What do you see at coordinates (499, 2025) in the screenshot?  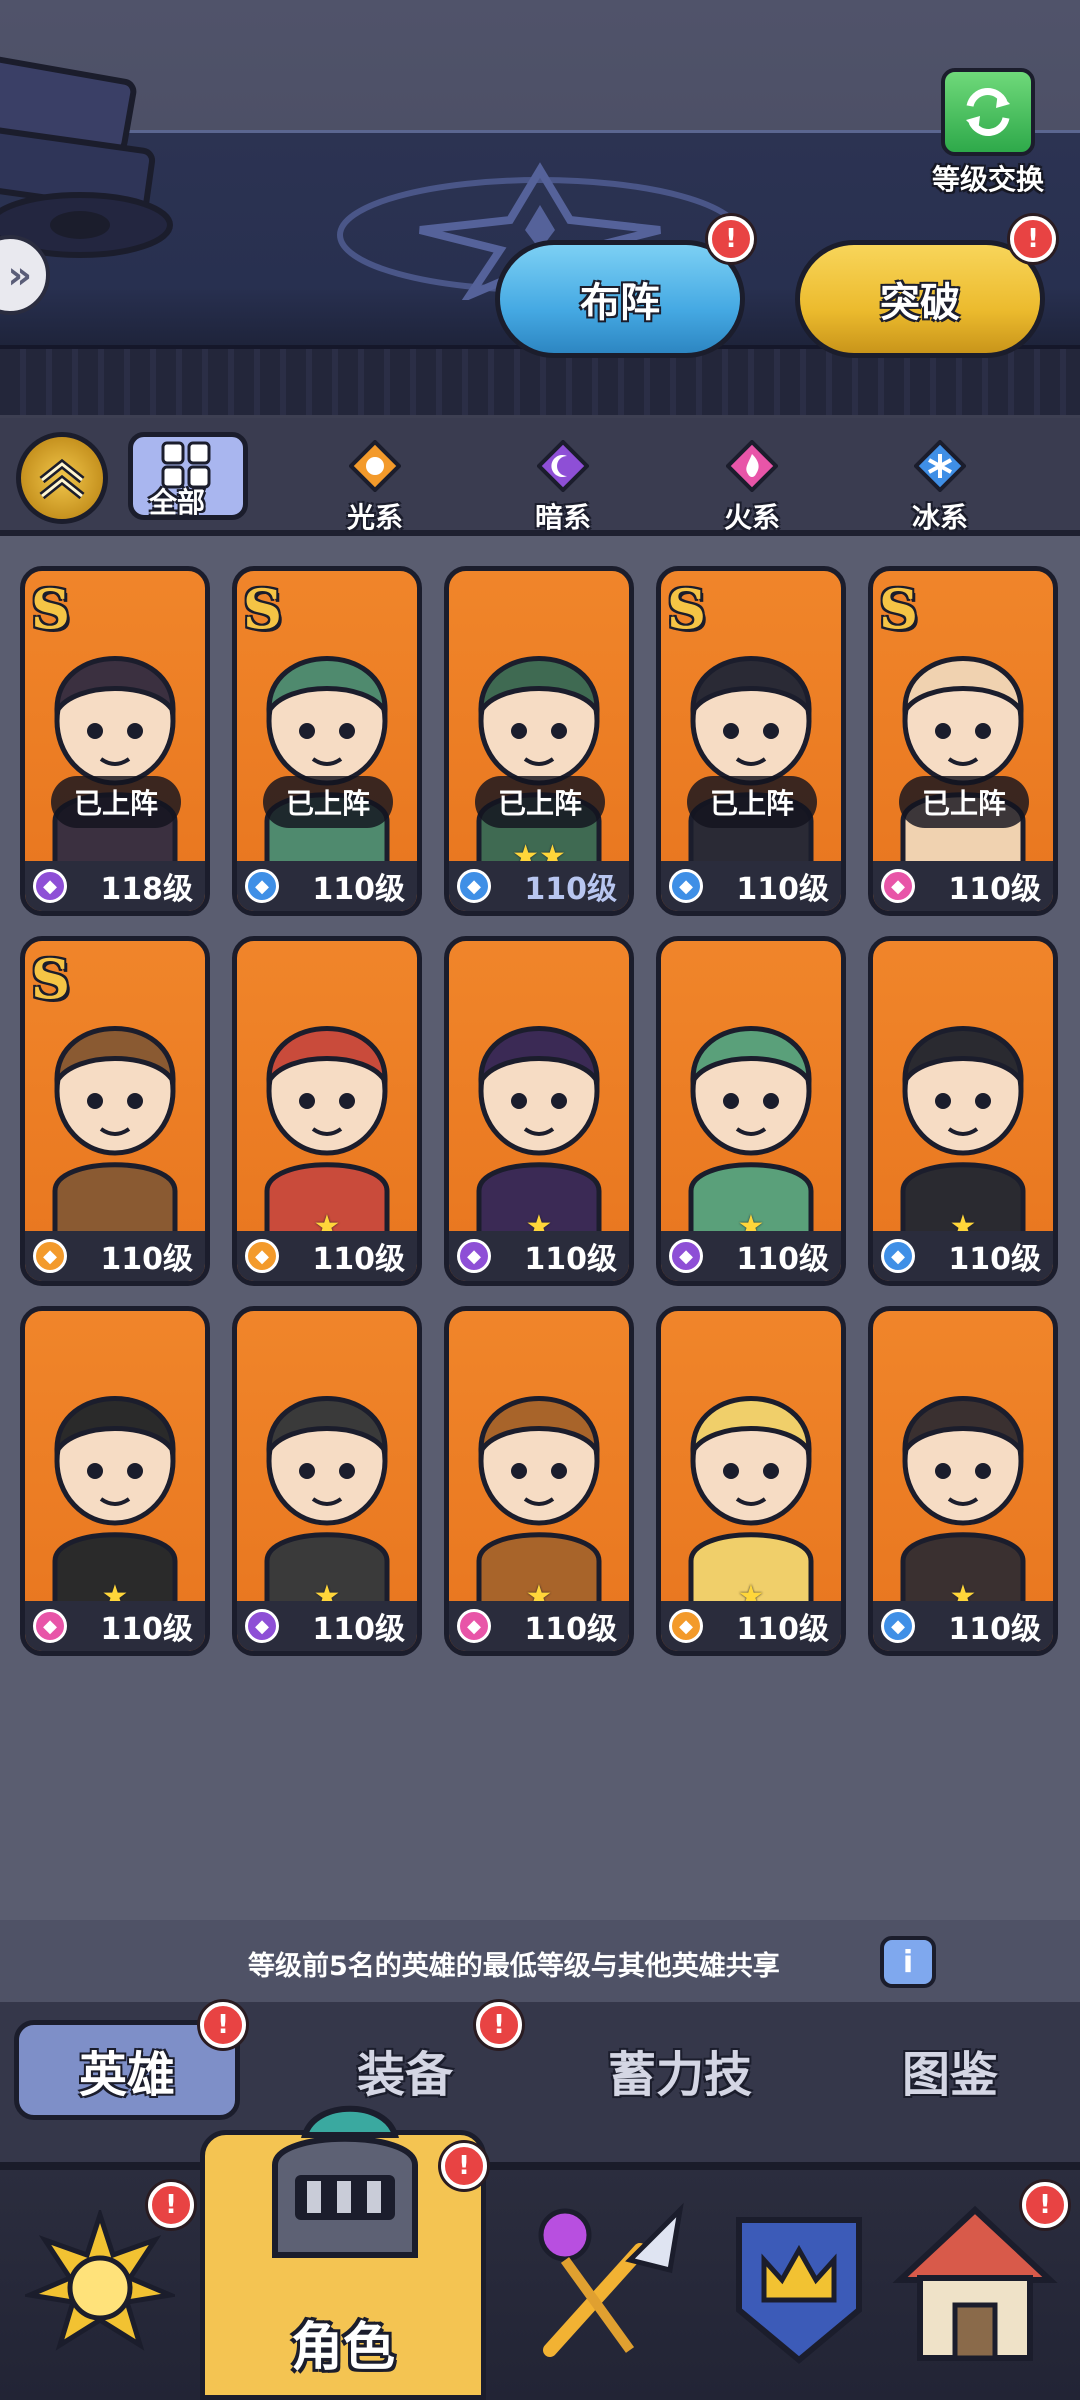 I see `tab-equipment-alert-badge: !` at bounding box center [499, 2025].